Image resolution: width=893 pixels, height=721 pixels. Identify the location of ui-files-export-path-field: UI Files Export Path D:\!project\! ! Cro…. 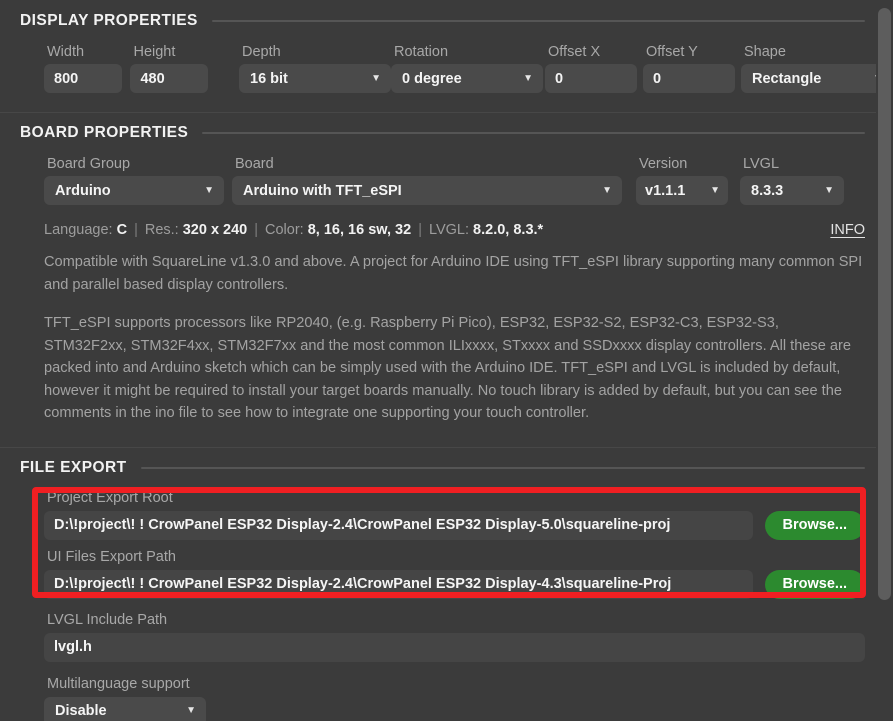
(446, 573).